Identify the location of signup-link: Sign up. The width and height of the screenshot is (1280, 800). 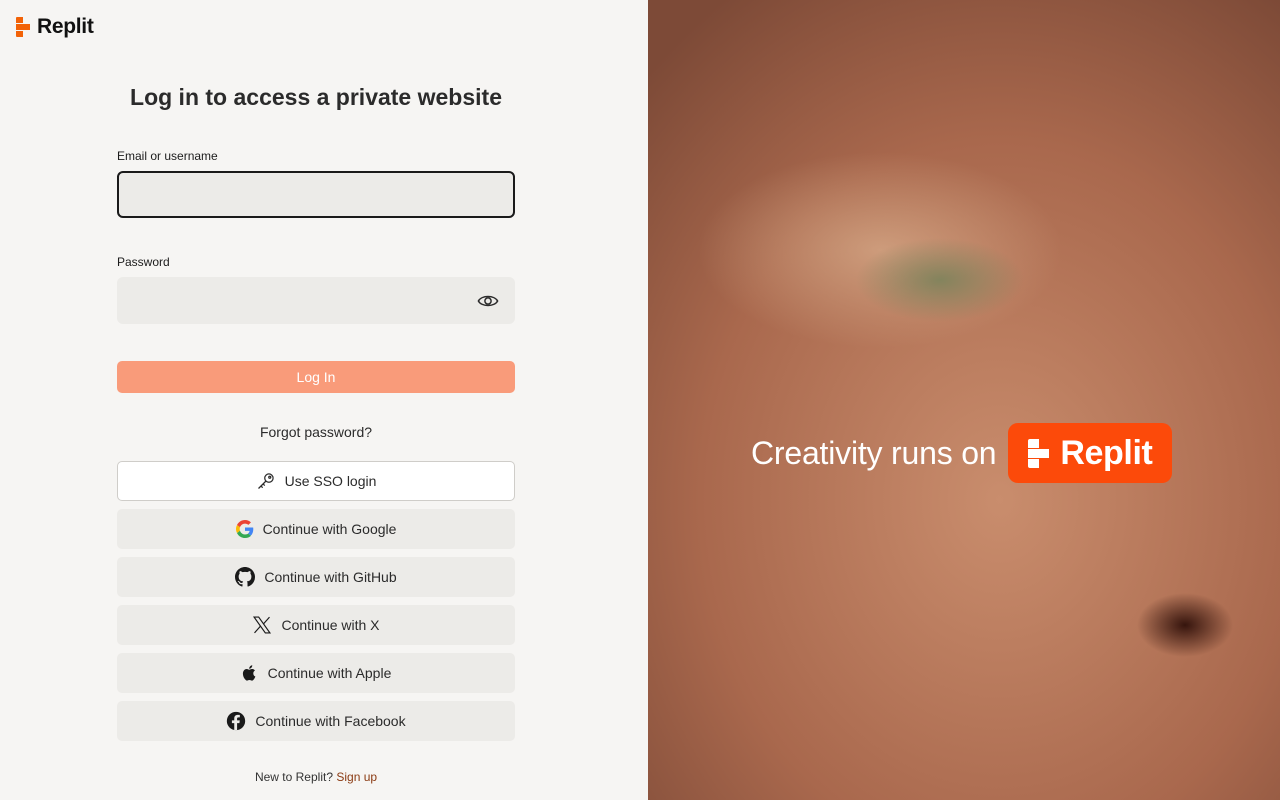
(356, 777).